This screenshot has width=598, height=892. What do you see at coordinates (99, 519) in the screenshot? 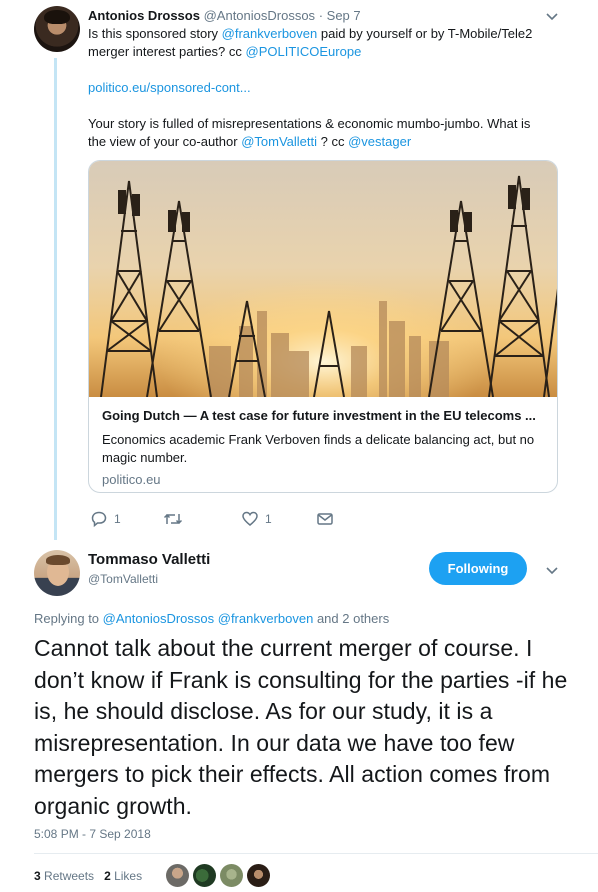
I see `reply-icon` at bounding box center [99, 519].